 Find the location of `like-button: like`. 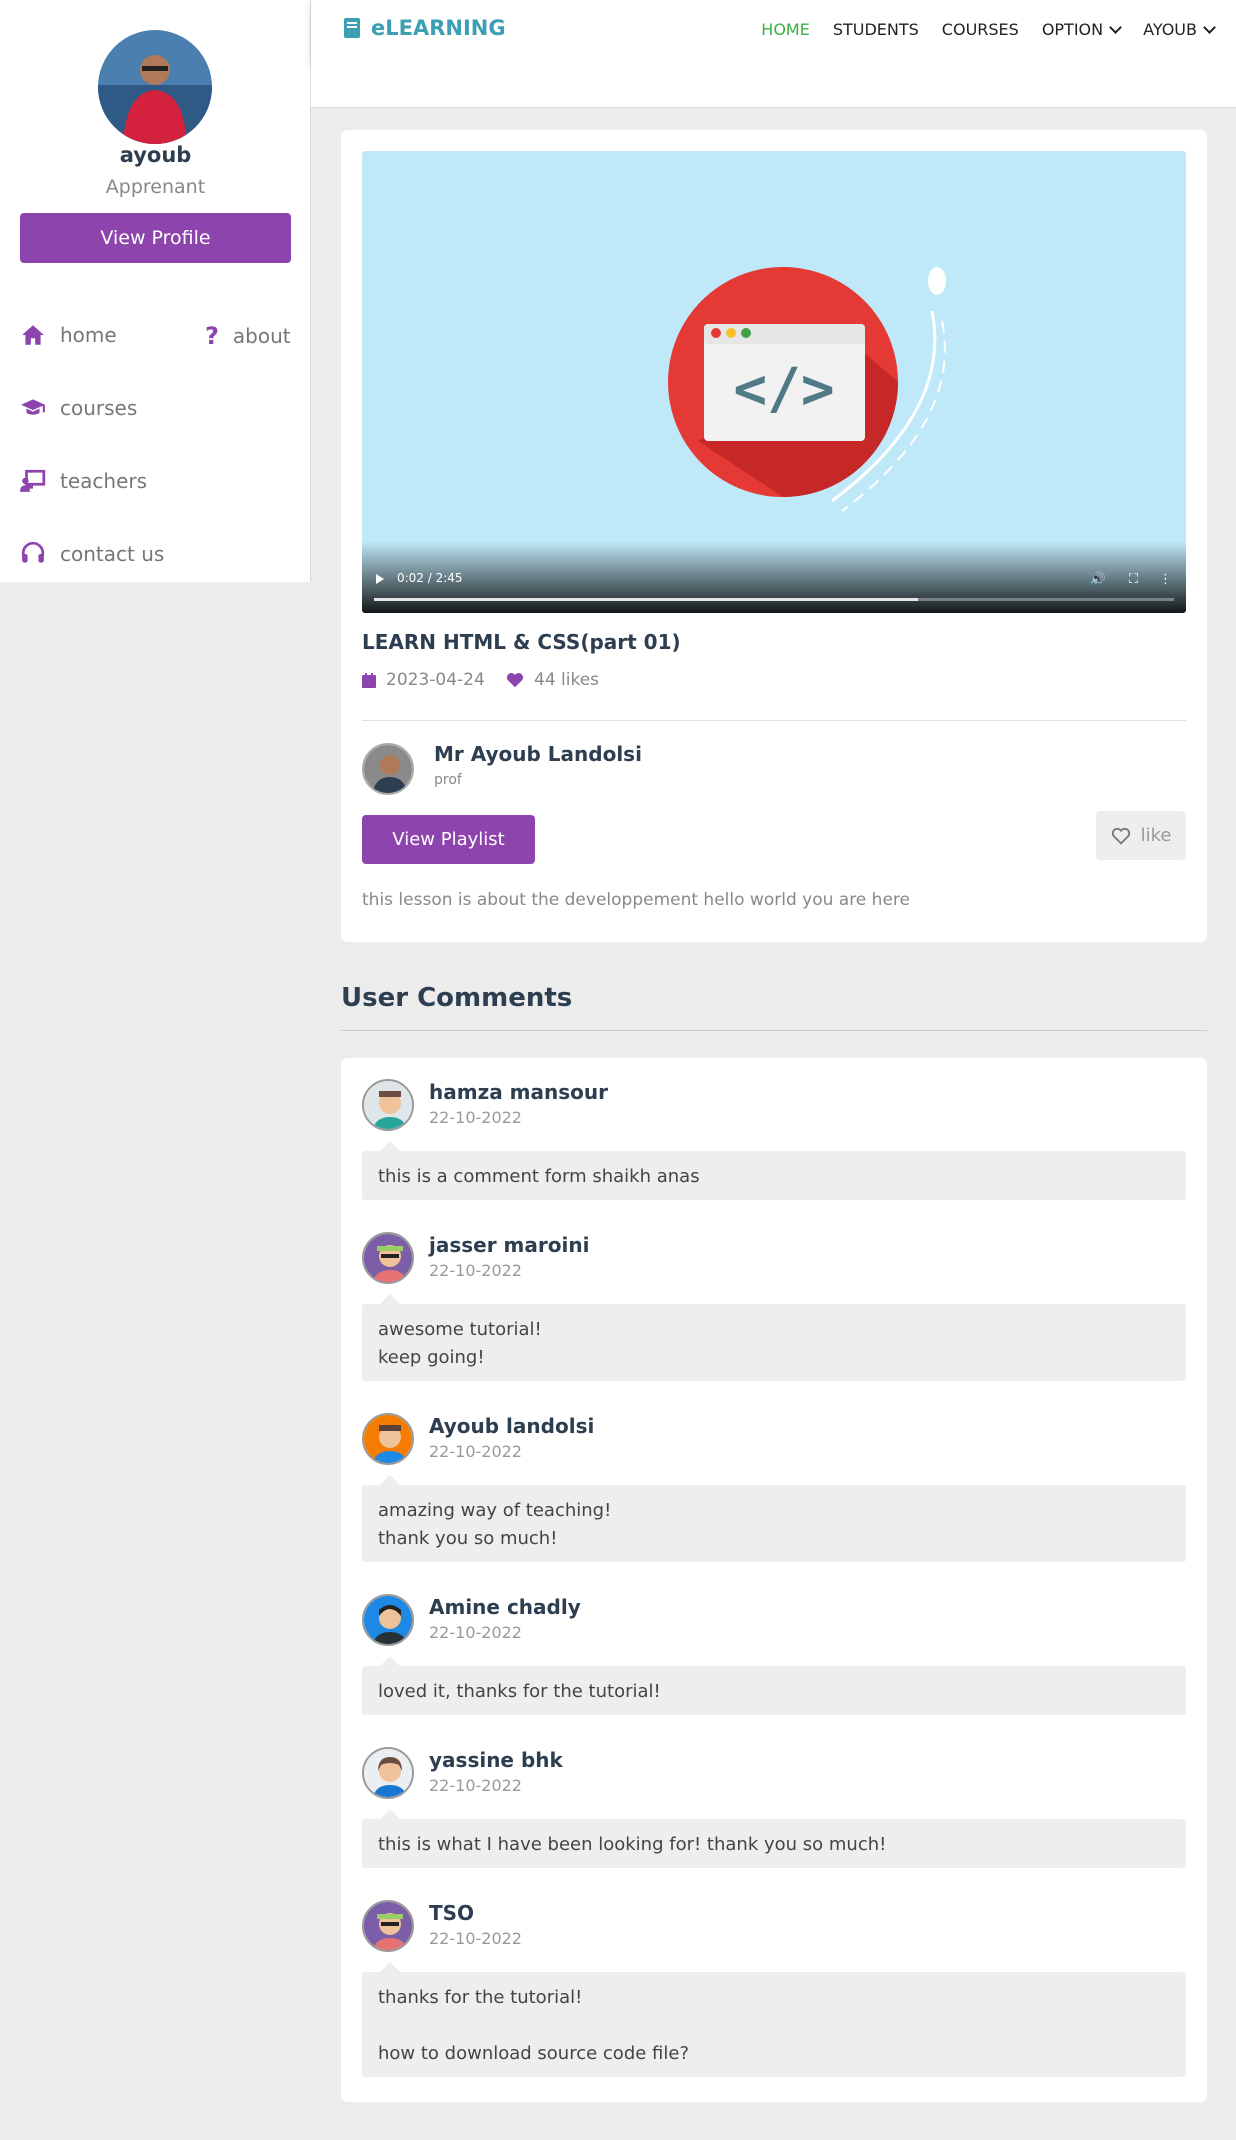

like-button: like is located at coordinates (1141, 835).